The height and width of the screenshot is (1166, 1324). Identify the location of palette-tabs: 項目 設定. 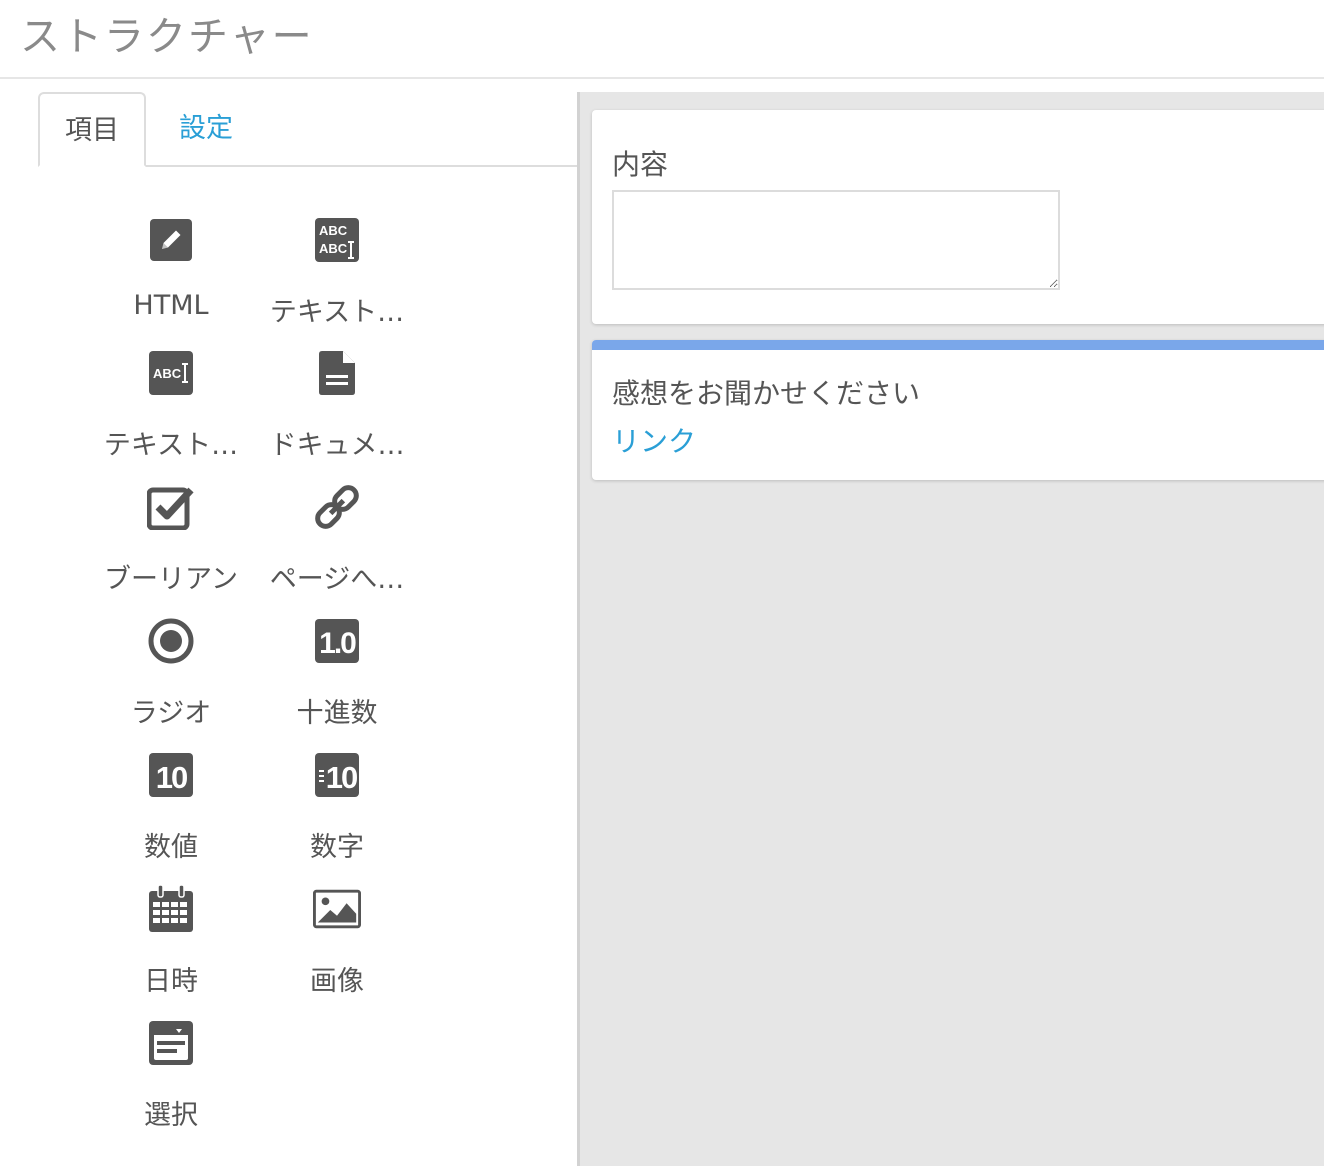
(308, 129).